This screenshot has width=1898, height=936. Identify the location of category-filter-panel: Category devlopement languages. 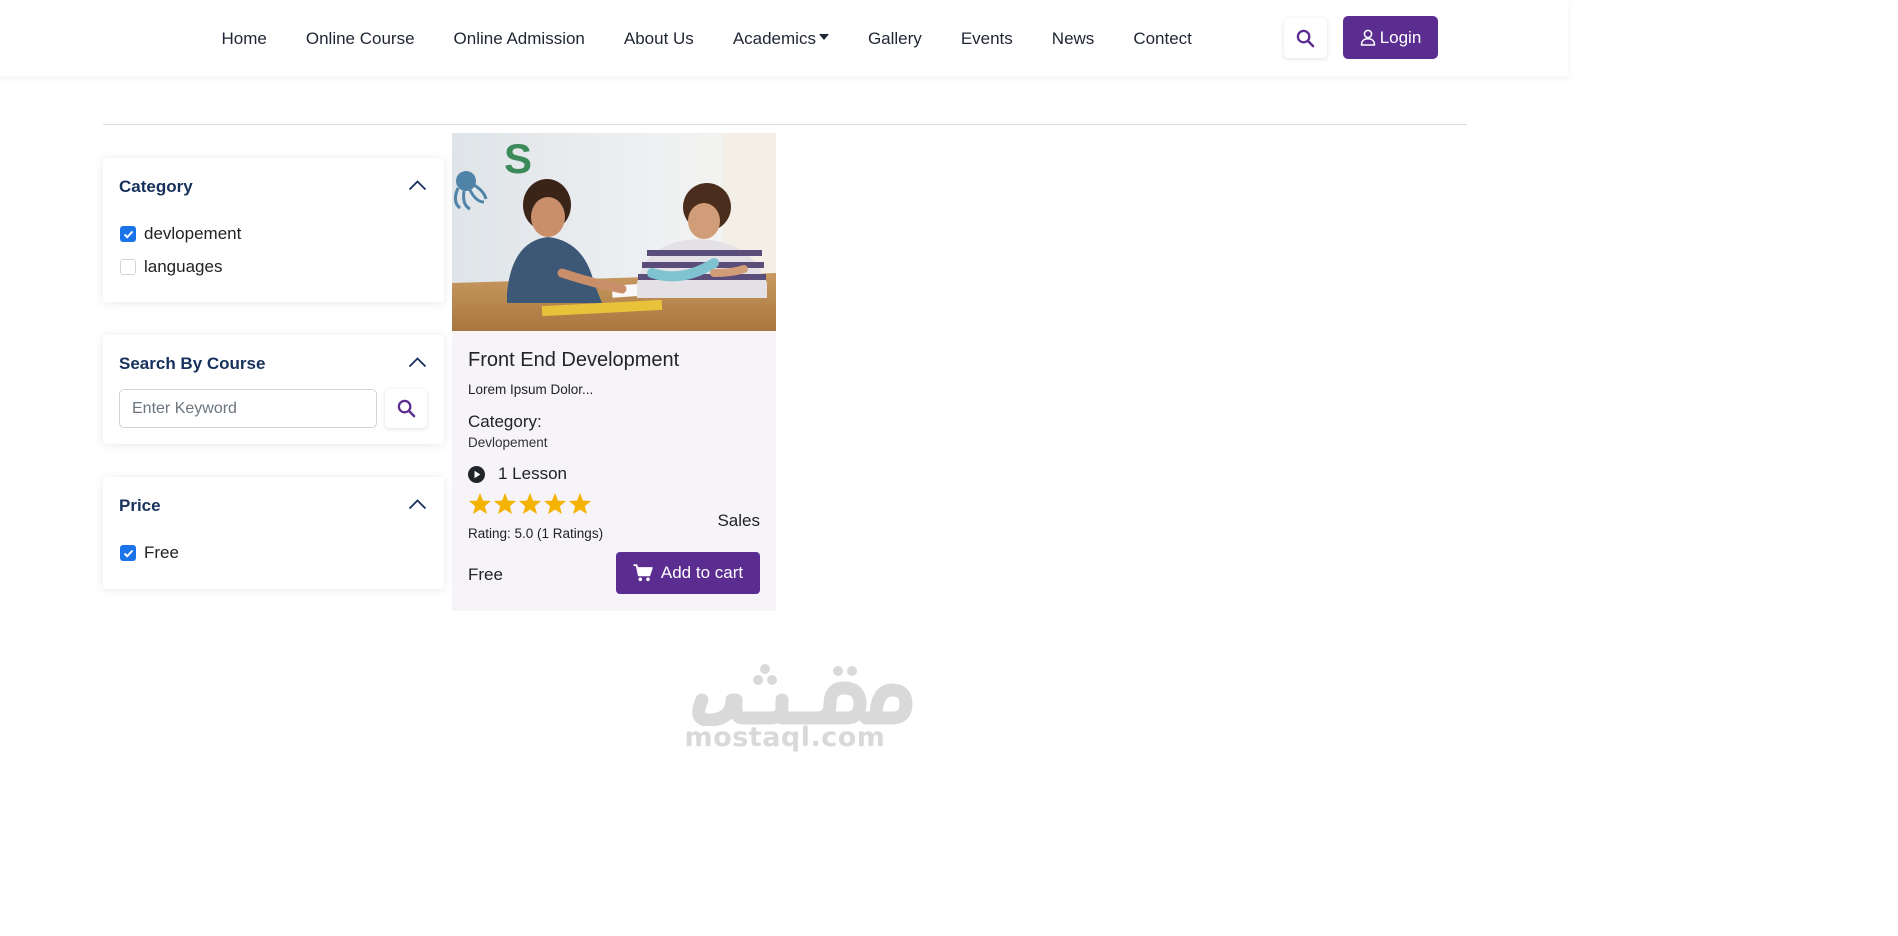
(273, 230).